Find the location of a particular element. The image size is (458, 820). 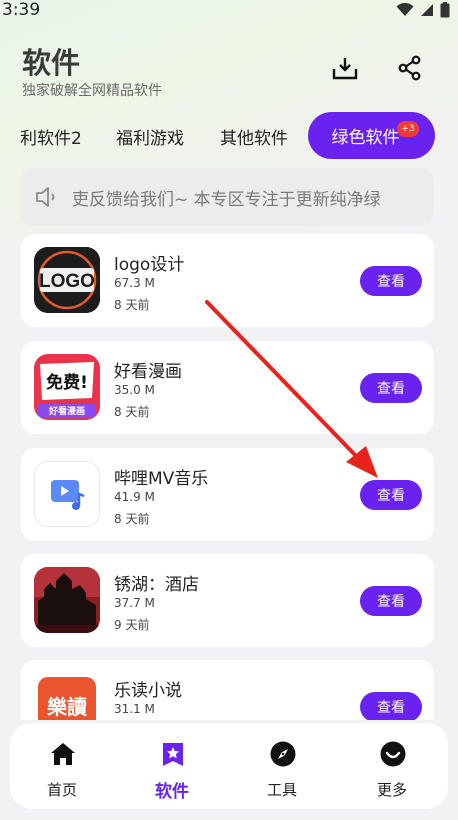

more-smile-icon is located at coordinates (393, 754).